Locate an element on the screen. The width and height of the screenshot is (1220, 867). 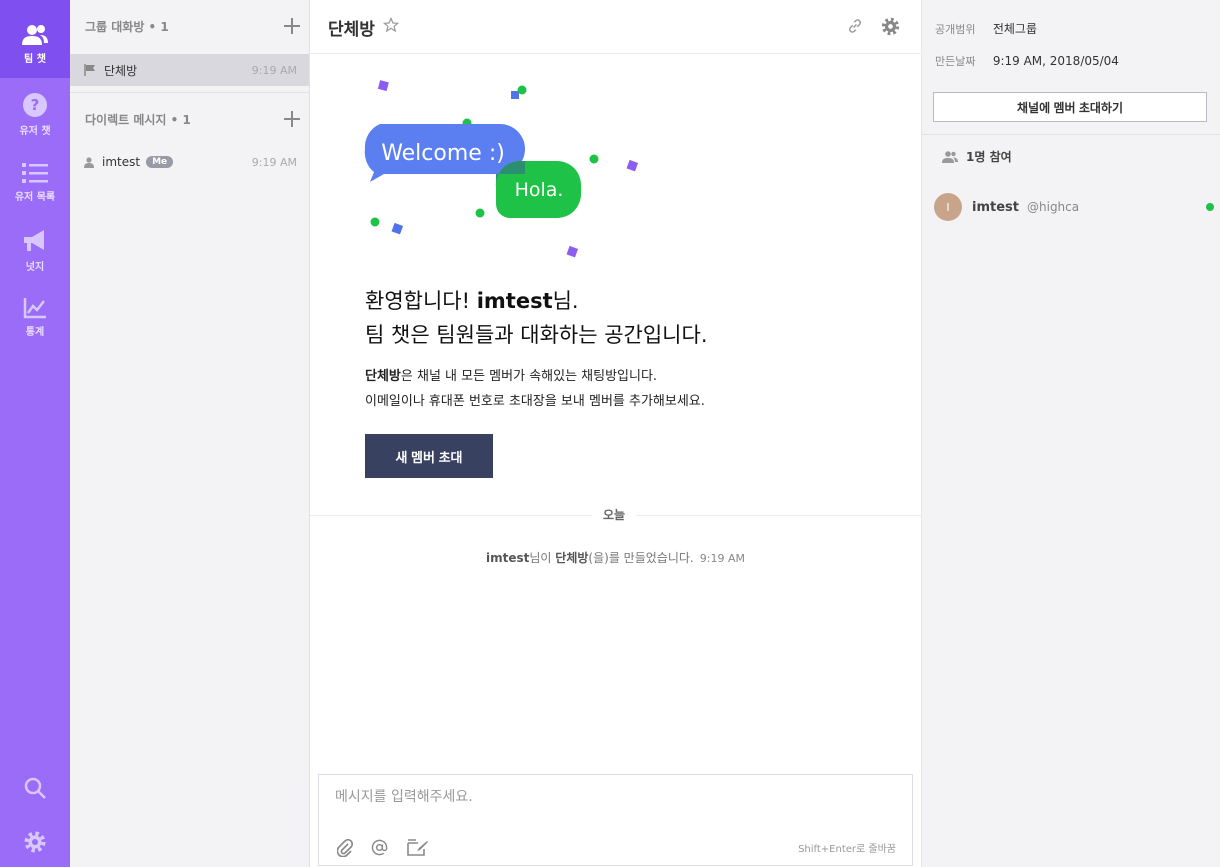
welcome-illustration: Welcome :) Hola. is located at coordinates (501, 169).